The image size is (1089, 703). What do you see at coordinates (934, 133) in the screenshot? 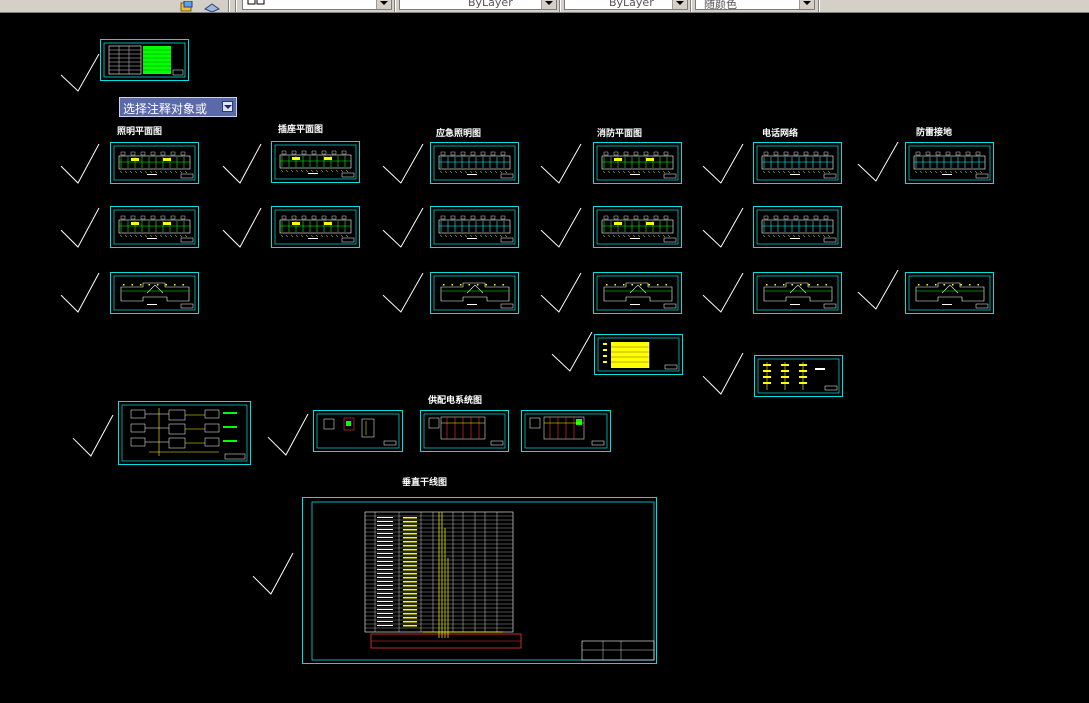
I see `label-lightning-ground: 防雷接地` at bounding box center [934, 133].